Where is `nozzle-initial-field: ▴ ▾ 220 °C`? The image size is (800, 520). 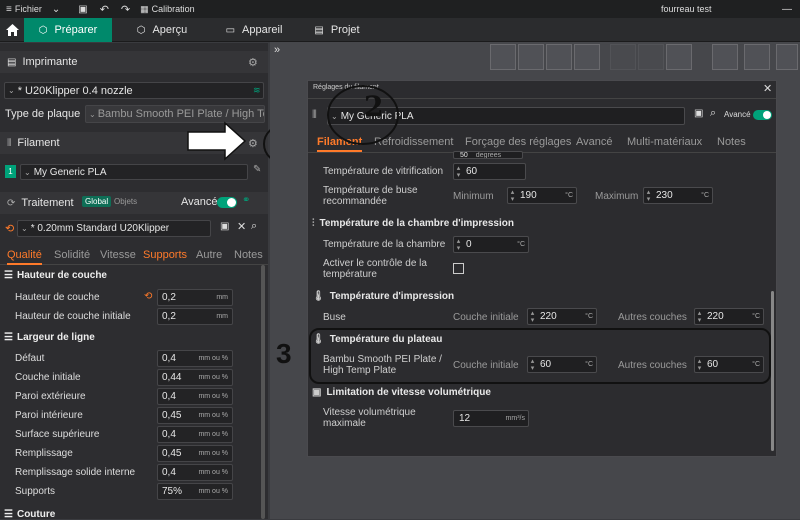 nozzle-initial-field: ▴ ▾ 220 °C is located at coordinates (562, 316).